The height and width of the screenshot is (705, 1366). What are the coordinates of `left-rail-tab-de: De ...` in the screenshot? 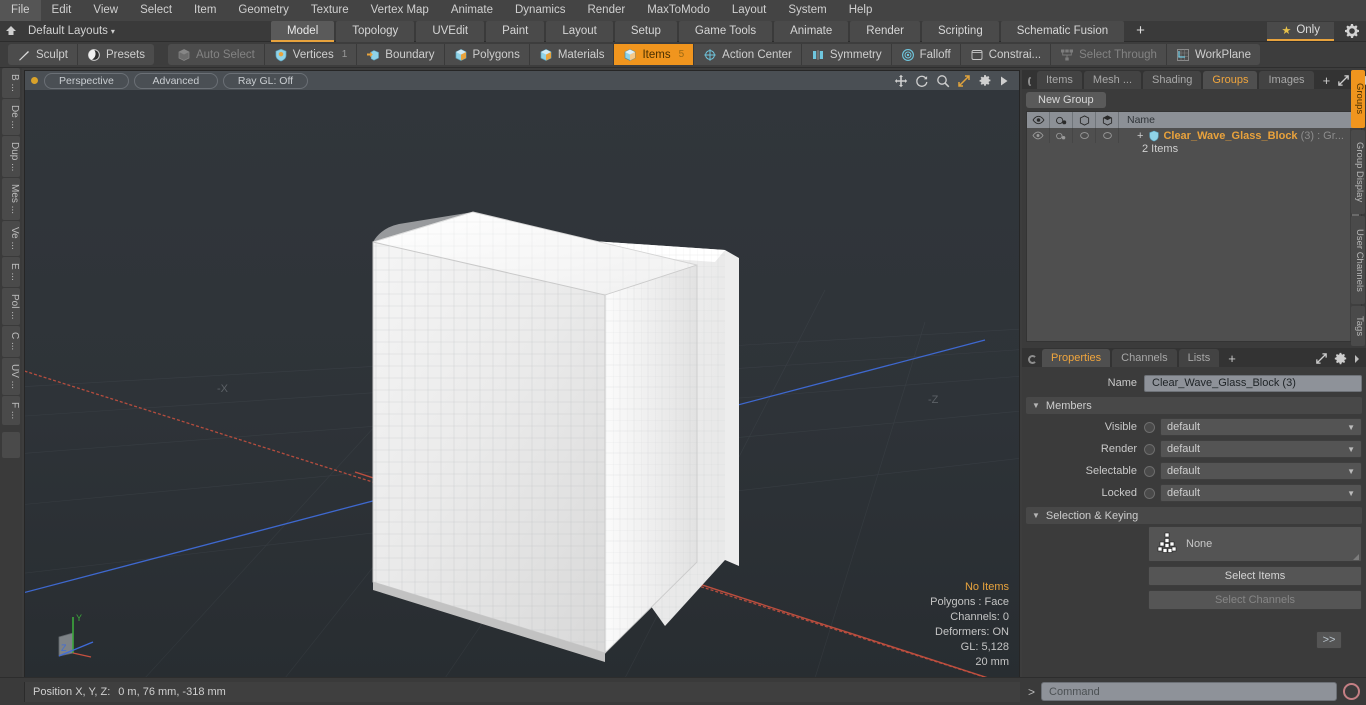 It's located at (11, 116).